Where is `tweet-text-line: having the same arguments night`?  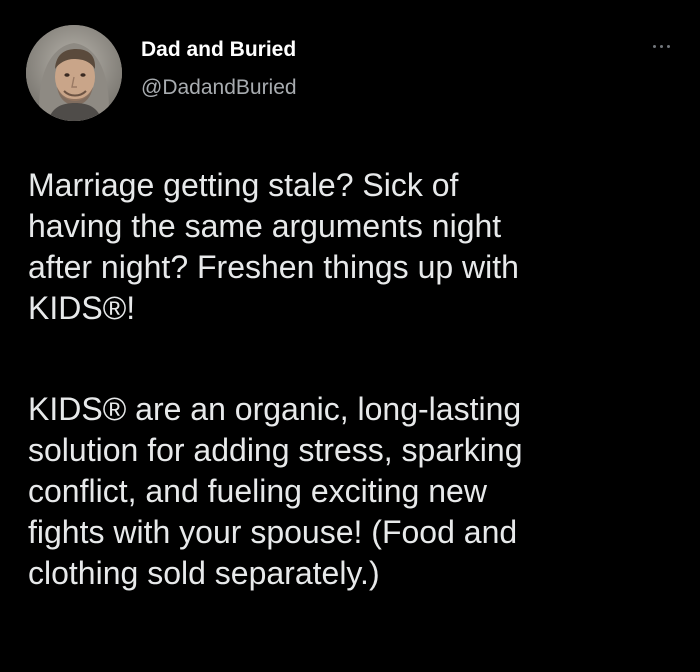 tweet-text-line: having the same arguments night is located at coordinates (265, 226).